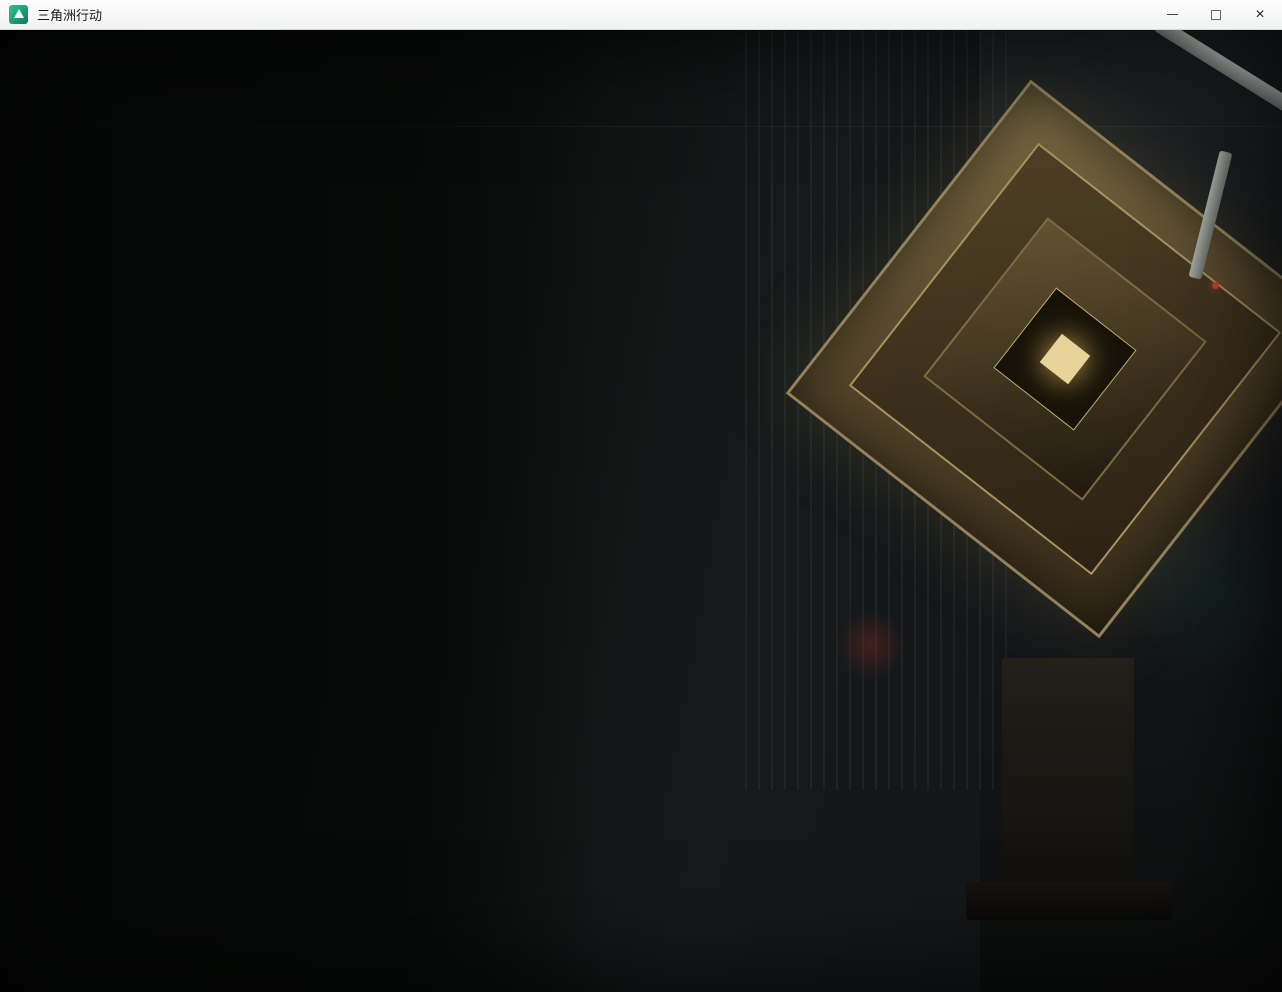  I want to click on window-titlebar: 三角洲行动 ×, so click(641, 15).